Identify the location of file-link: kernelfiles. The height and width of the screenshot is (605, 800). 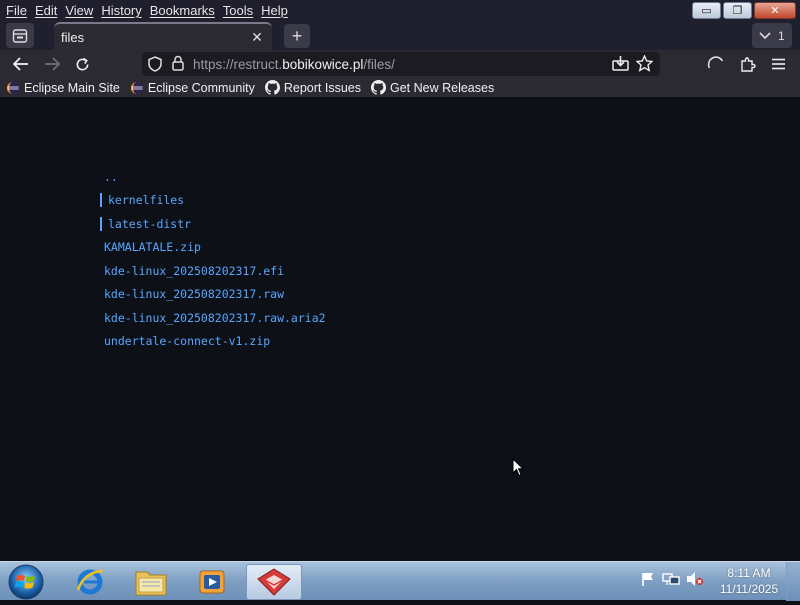
(142, 200).